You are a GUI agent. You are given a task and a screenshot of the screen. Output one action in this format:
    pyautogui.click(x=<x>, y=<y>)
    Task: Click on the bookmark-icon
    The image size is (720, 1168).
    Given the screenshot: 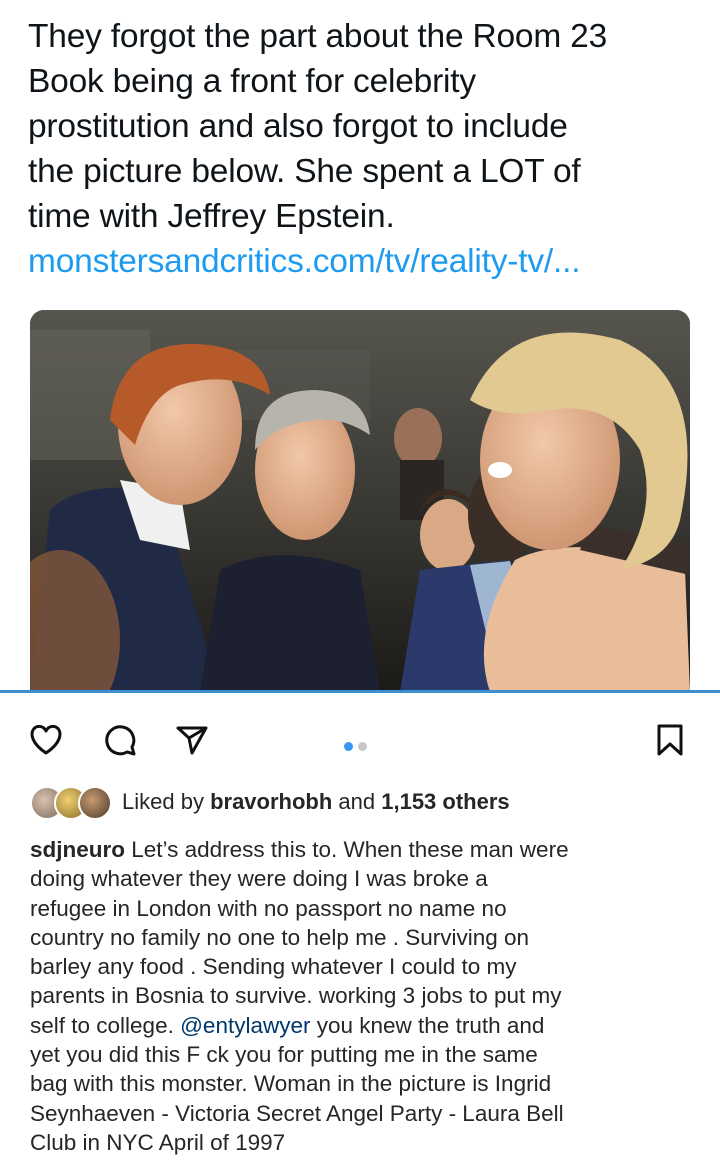 What is the action you would take?
    pyautogui.click(x=670, y=740)
    